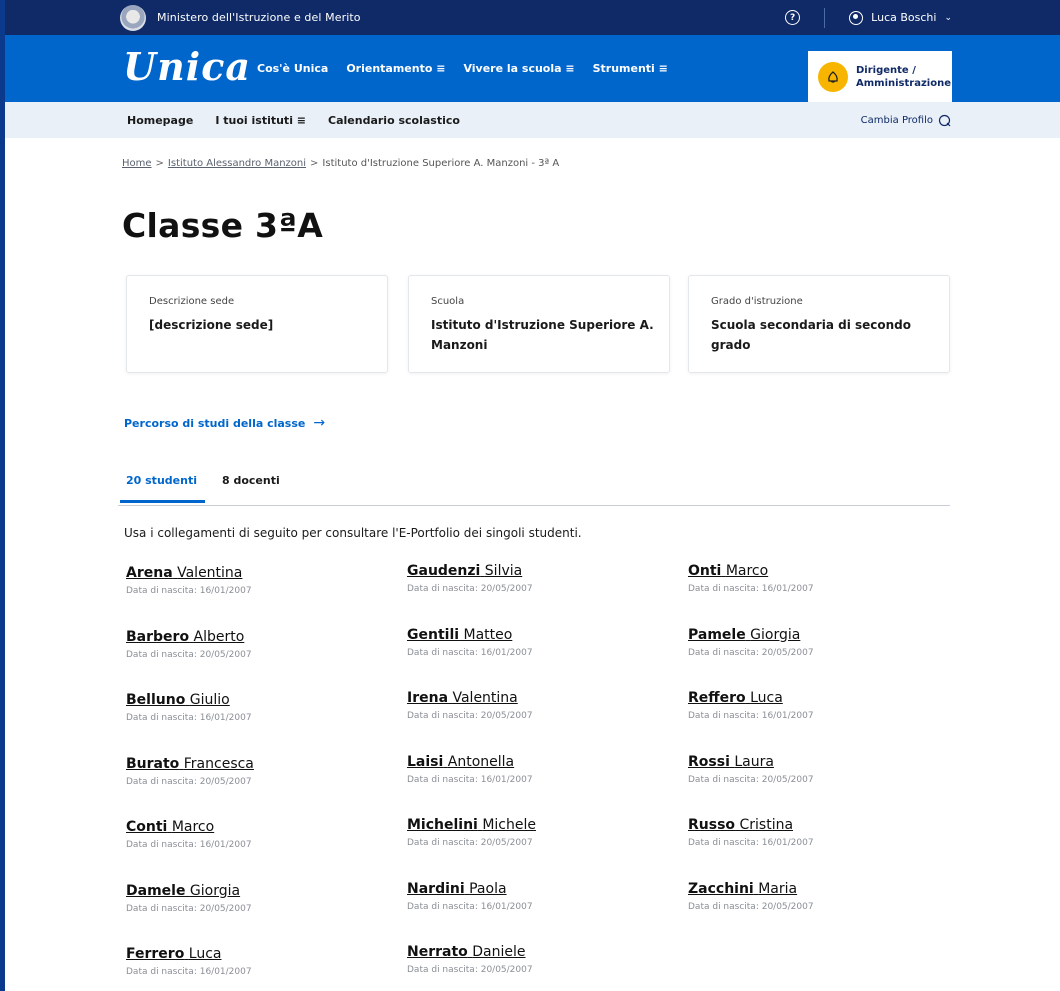 The width and height of the screenshot is (1060, 991). What do you see at coordinates (256, 954) in the screenshot?
I see `student-link: Ferrero Luca` at bounding box center [256, 954].